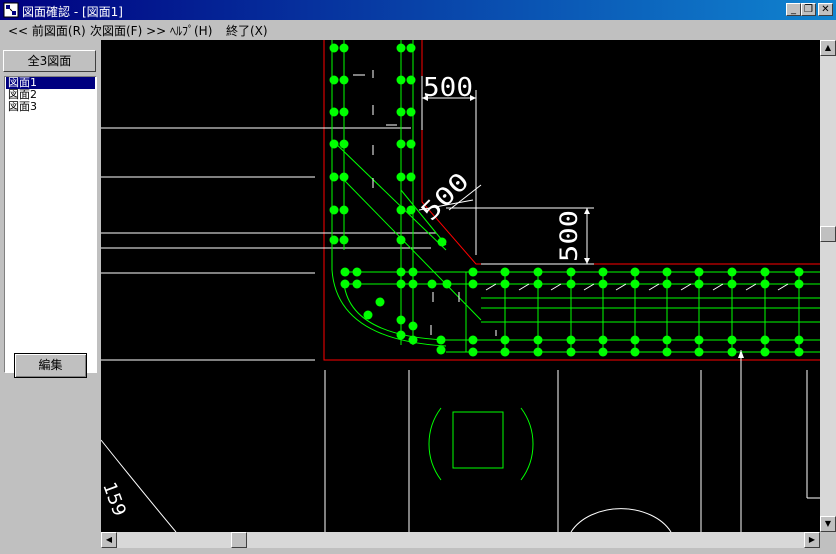 This screenshot has height=554, width=836. I want to click on column-symbol, so click(481, 444).